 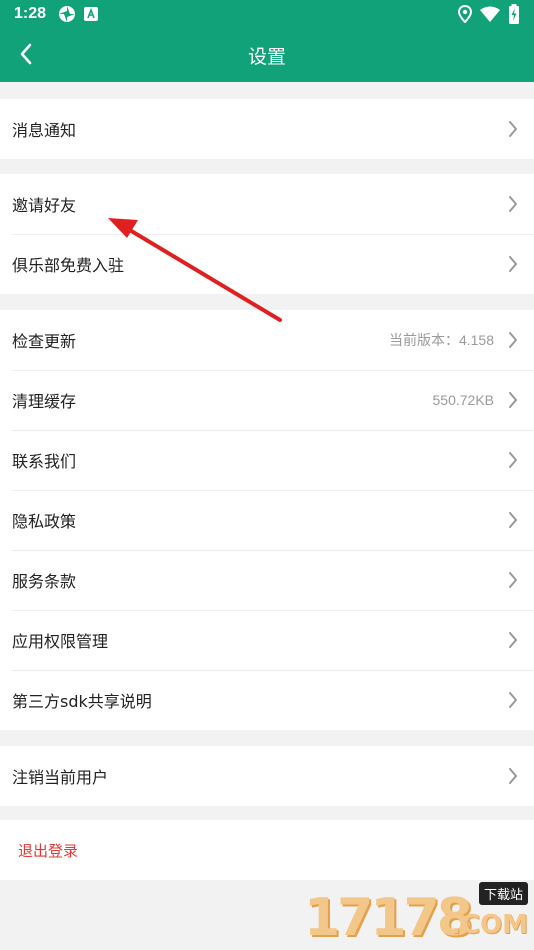 I want to click on settings-item-label: 俱乐部免费入驻, so click(x=68, y=265).